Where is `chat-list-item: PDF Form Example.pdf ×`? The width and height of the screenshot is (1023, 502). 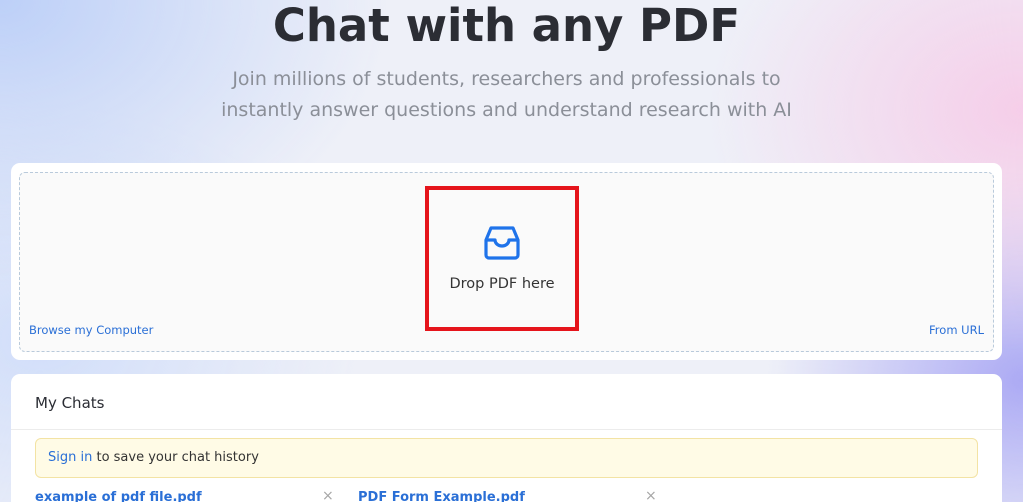
chat-list-item: PDF Form Example.pdf × is located at coordinates (508, 495).